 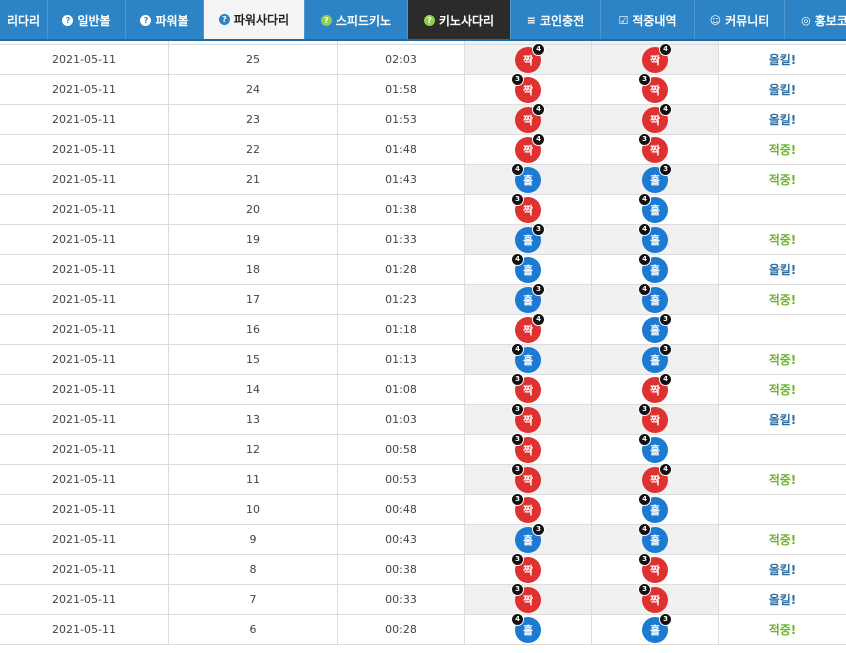 I want to click on round-cell: 19, so click(x=253, y=239).